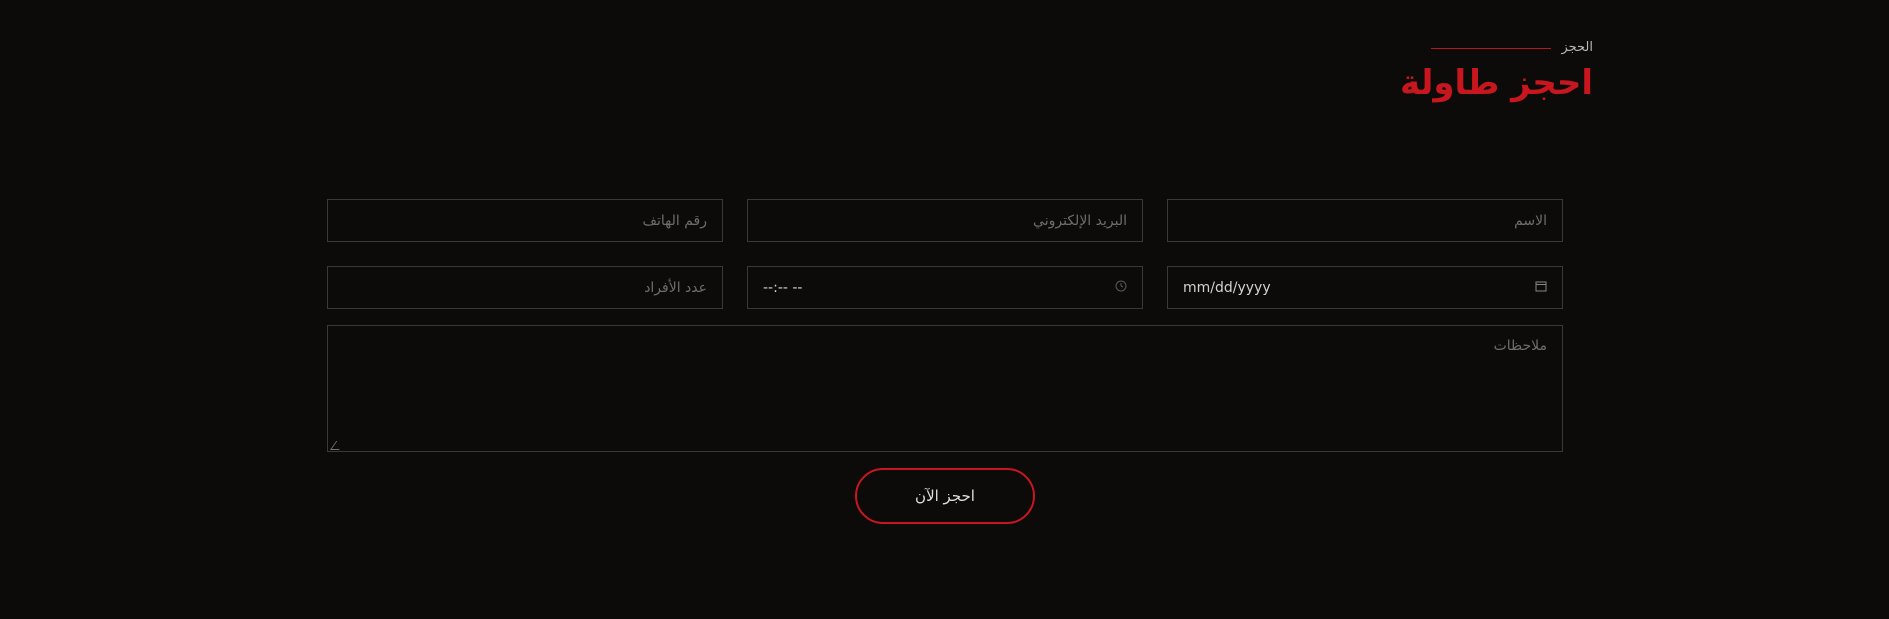 This screenshot has height=619, width=1889. I want to click on submit-container: احجز الآن, so click(945, 496).